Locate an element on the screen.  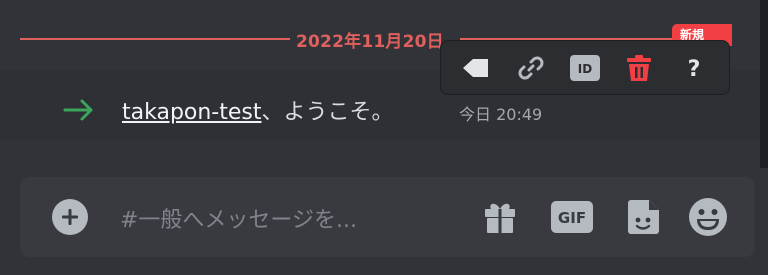
help-button: ? is located at coordinates (694, 68).